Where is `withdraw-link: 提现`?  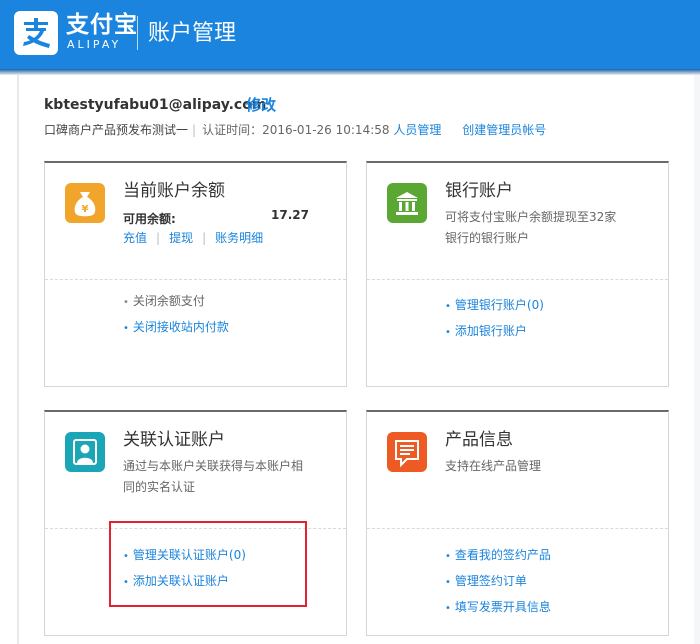
withdraw-link: 提现 is located at coordinates (181, 238).